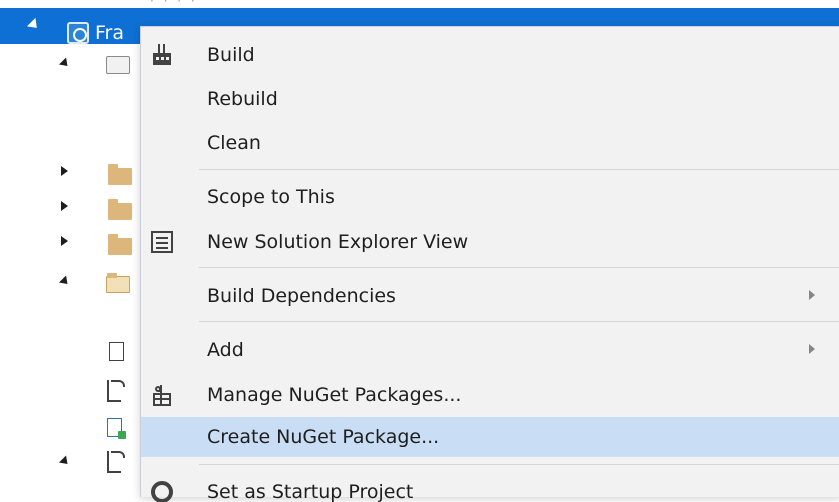 The image size is (839, 502). I want to click on open-folder-icon, so click(118, 283).